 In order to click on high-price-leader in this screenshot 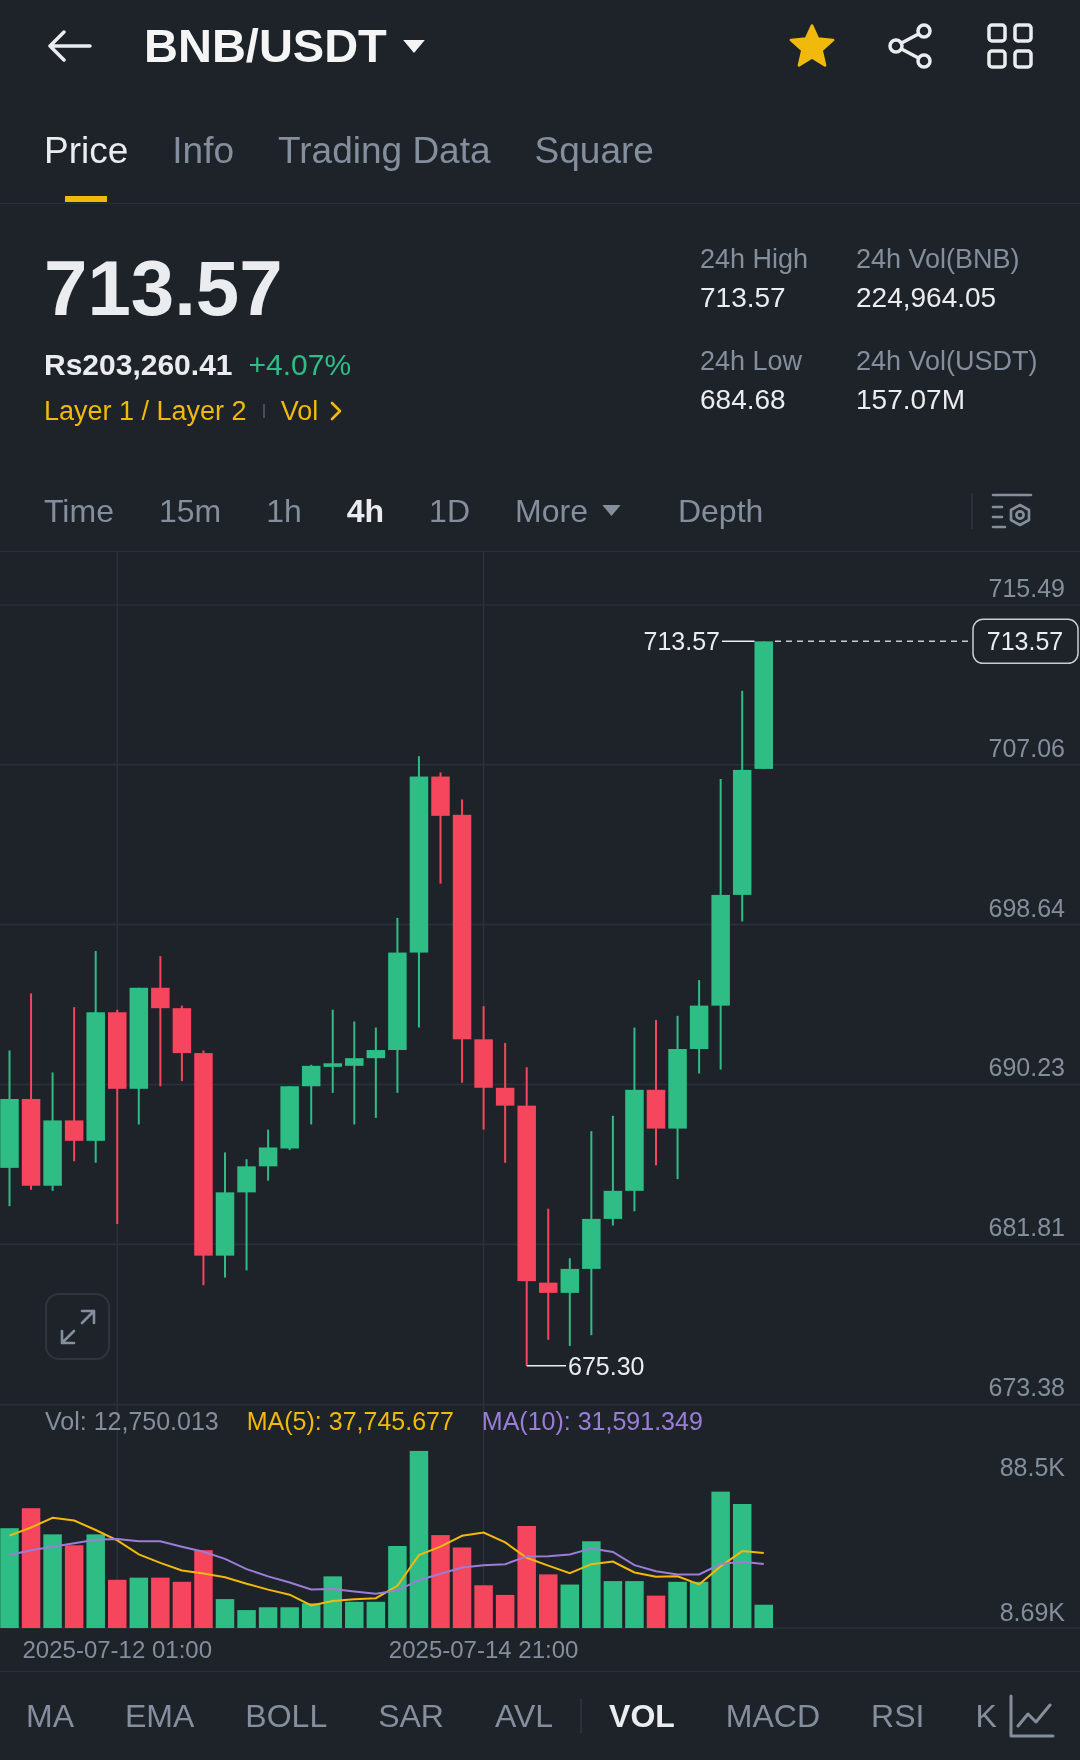, I will do `click(738, 641)`.